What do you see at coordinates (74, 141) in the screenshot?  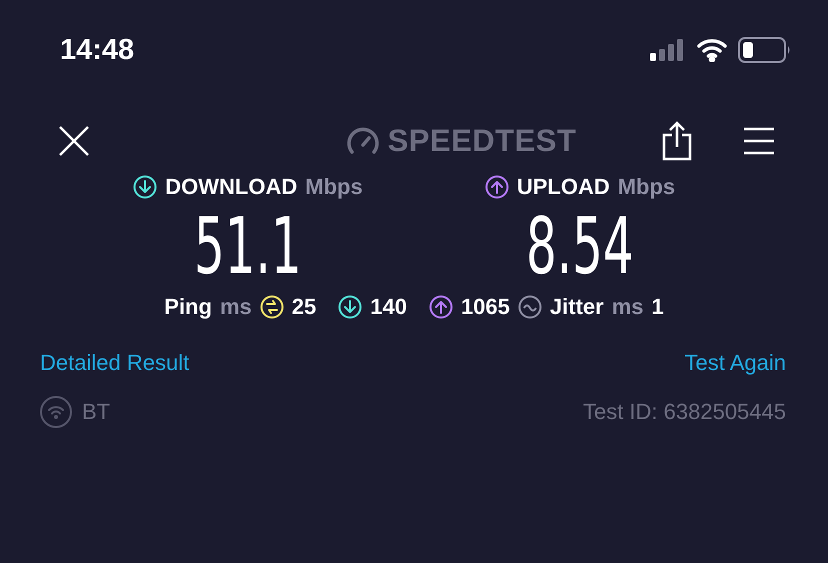 I see `close-button` at bounding box center [74, 141].